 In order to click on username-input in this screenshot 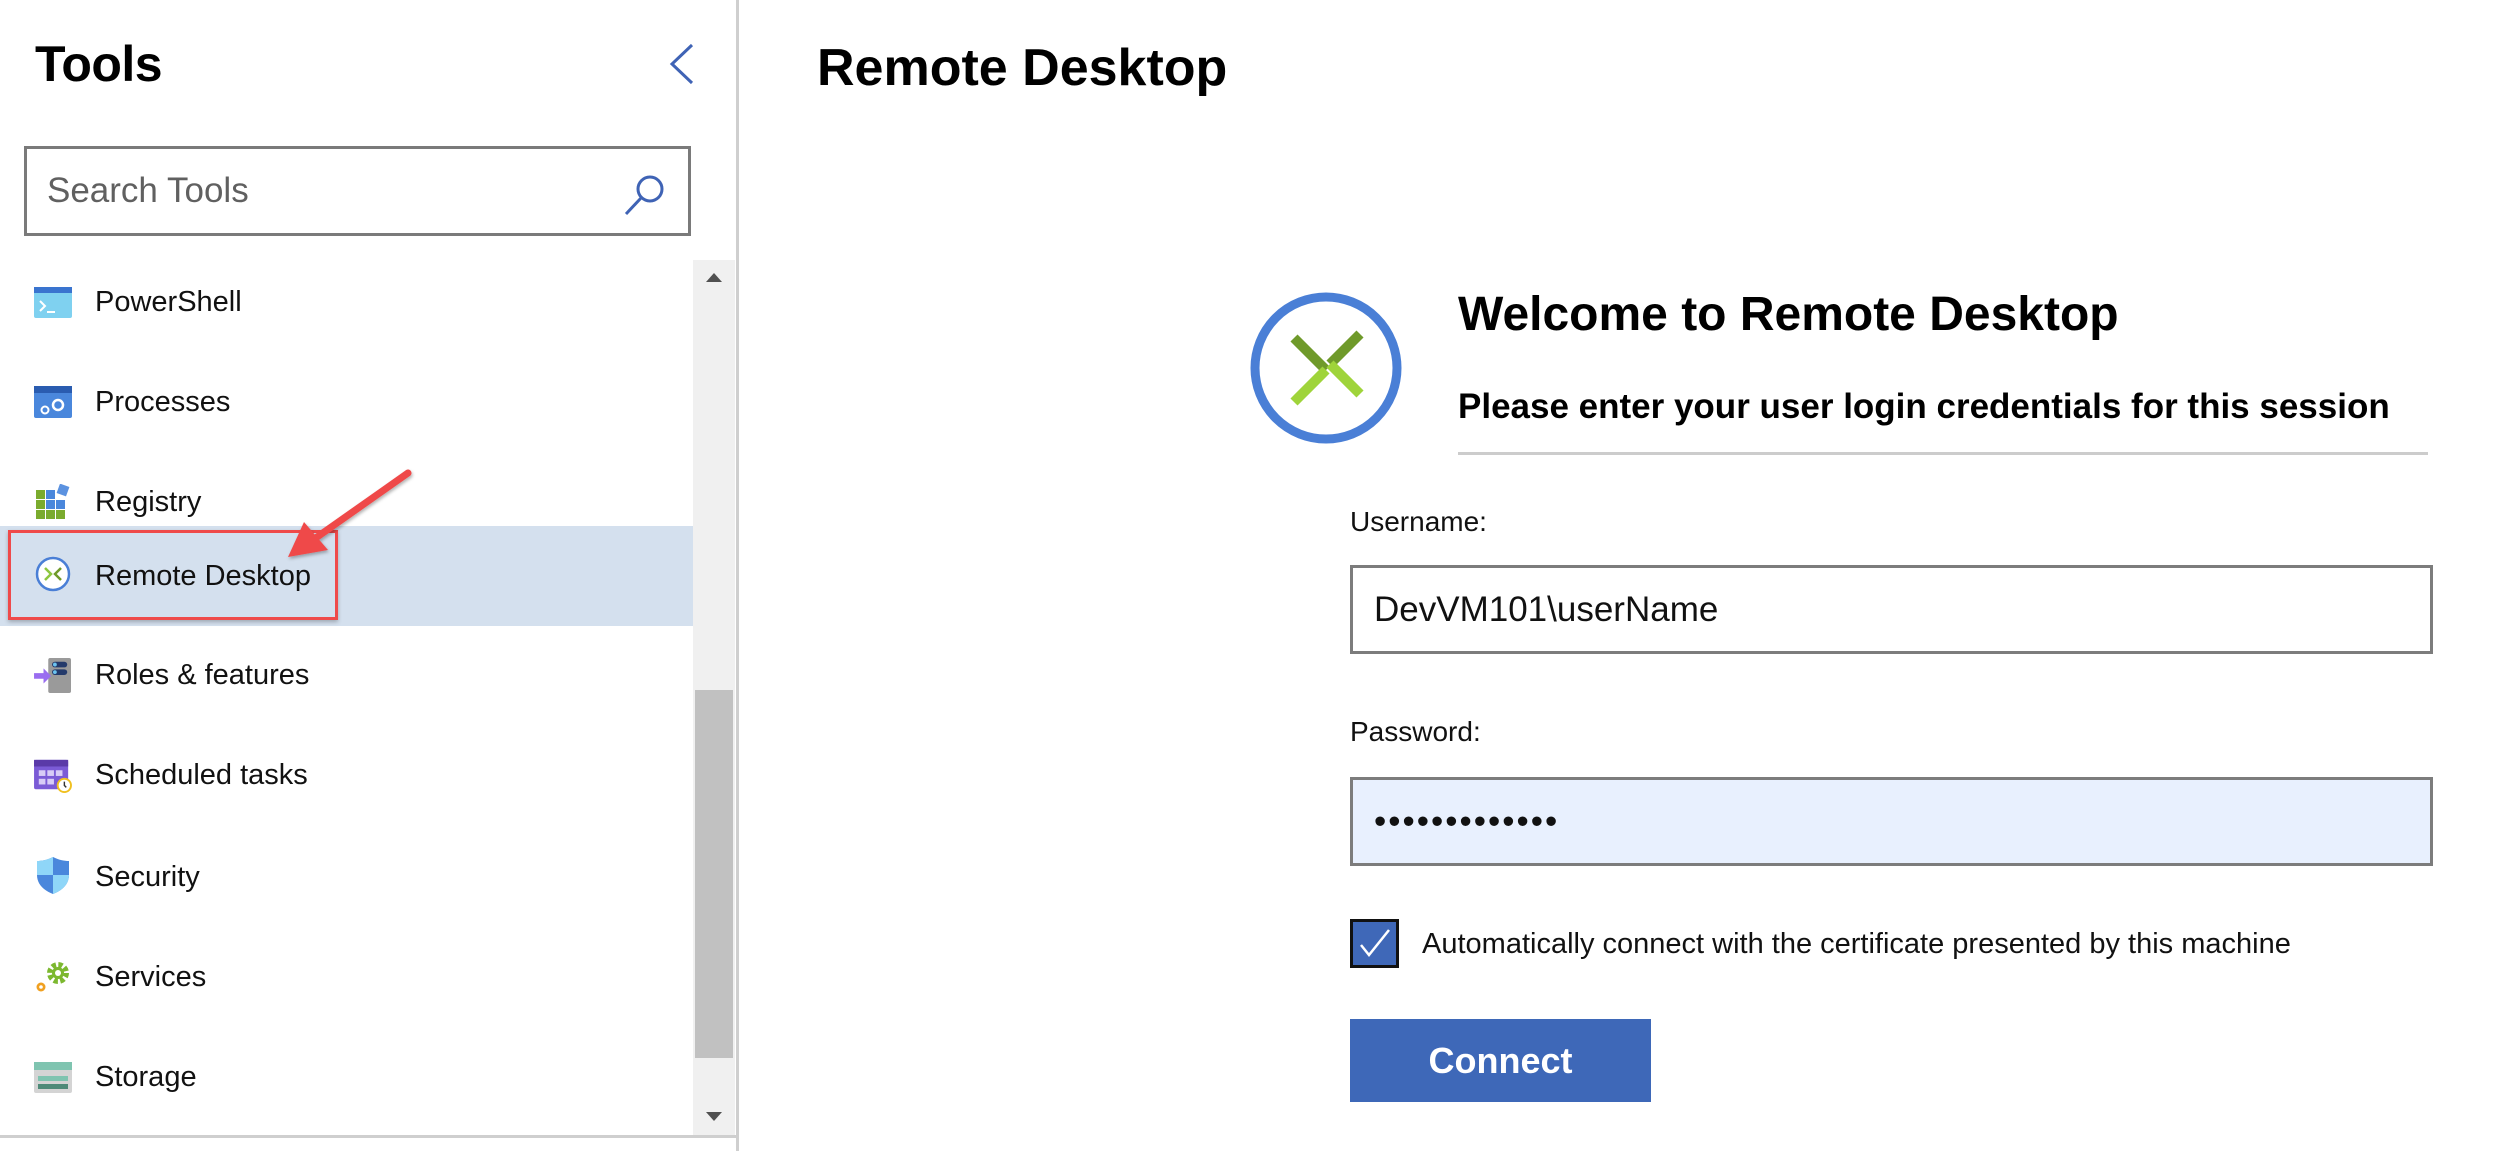, I will do `click(1891, 609)`.